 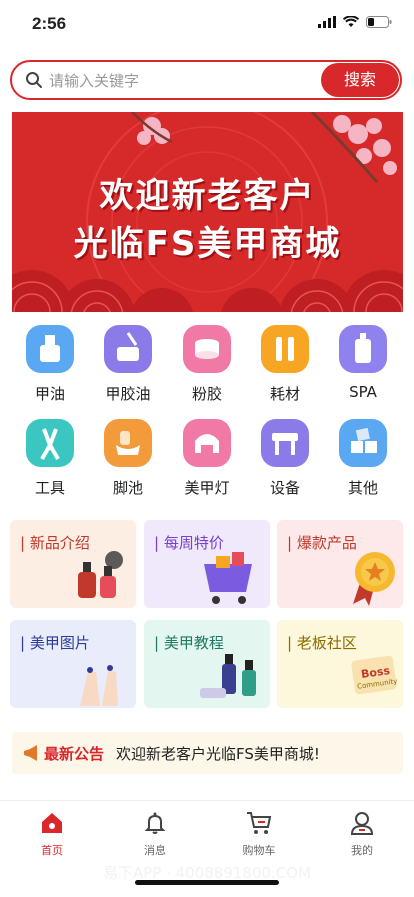 I want to click on category-gel-polish: 甲胶油, so click(x=128, y=364).